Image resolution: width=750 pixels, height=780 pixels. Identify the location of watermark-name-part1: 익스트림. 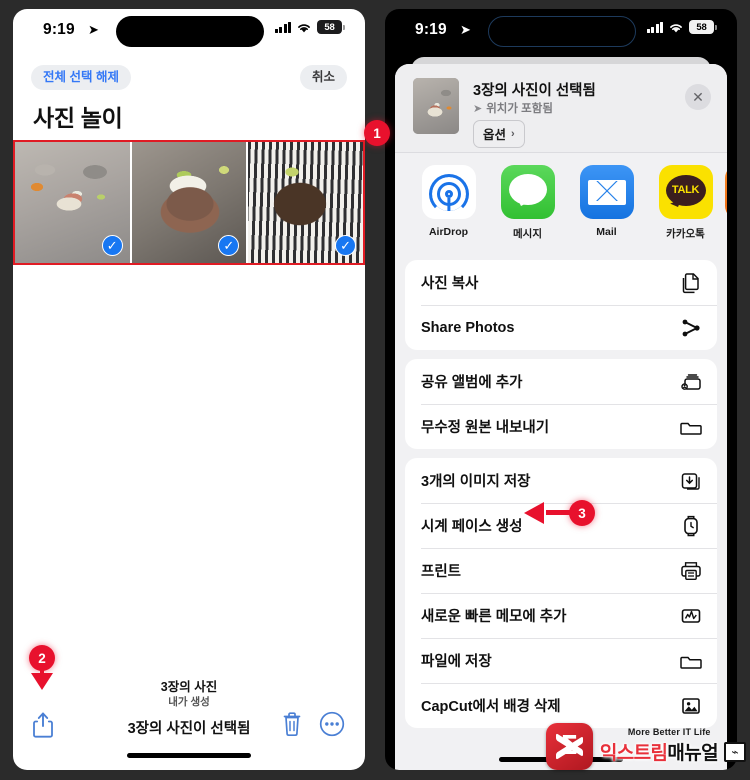
(633, 753).